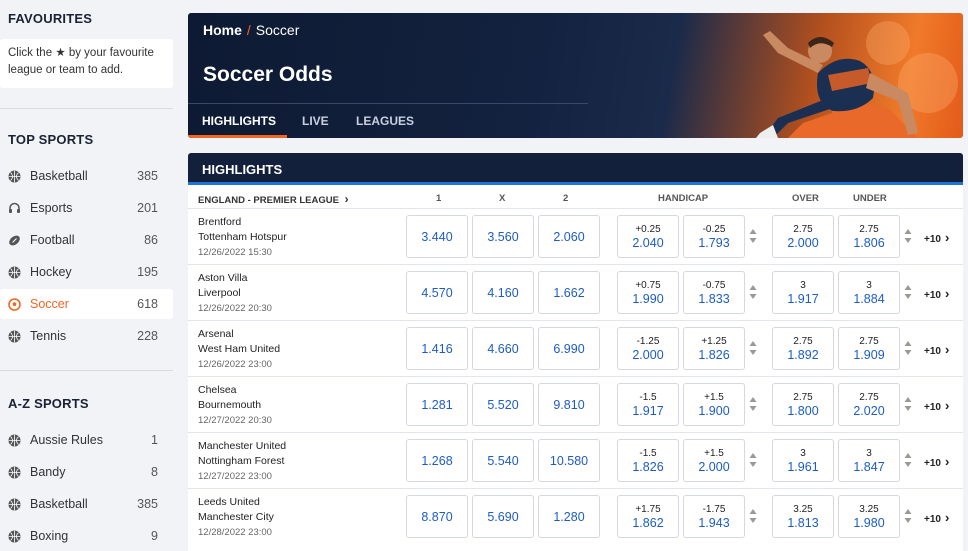 Image resolution: width=968 pixels, height=551 pixels. Describe the element at coordinates (437, 404) in the screenshot. I see `odds-home-button: 1.281` at that location.